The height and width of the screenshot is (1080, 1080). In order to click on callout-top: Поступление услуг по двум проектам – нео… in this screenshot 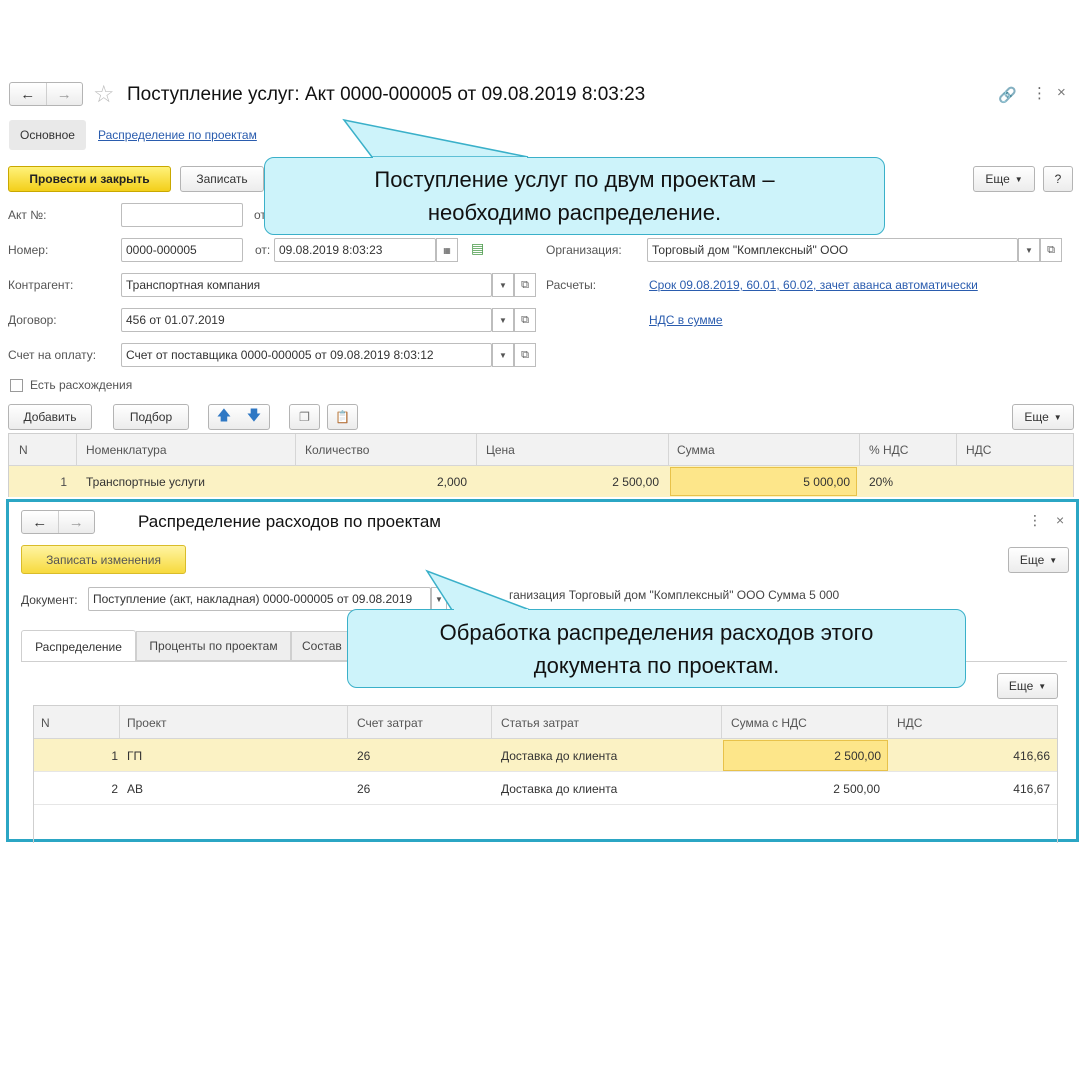, I will do `click(574, 196)`.